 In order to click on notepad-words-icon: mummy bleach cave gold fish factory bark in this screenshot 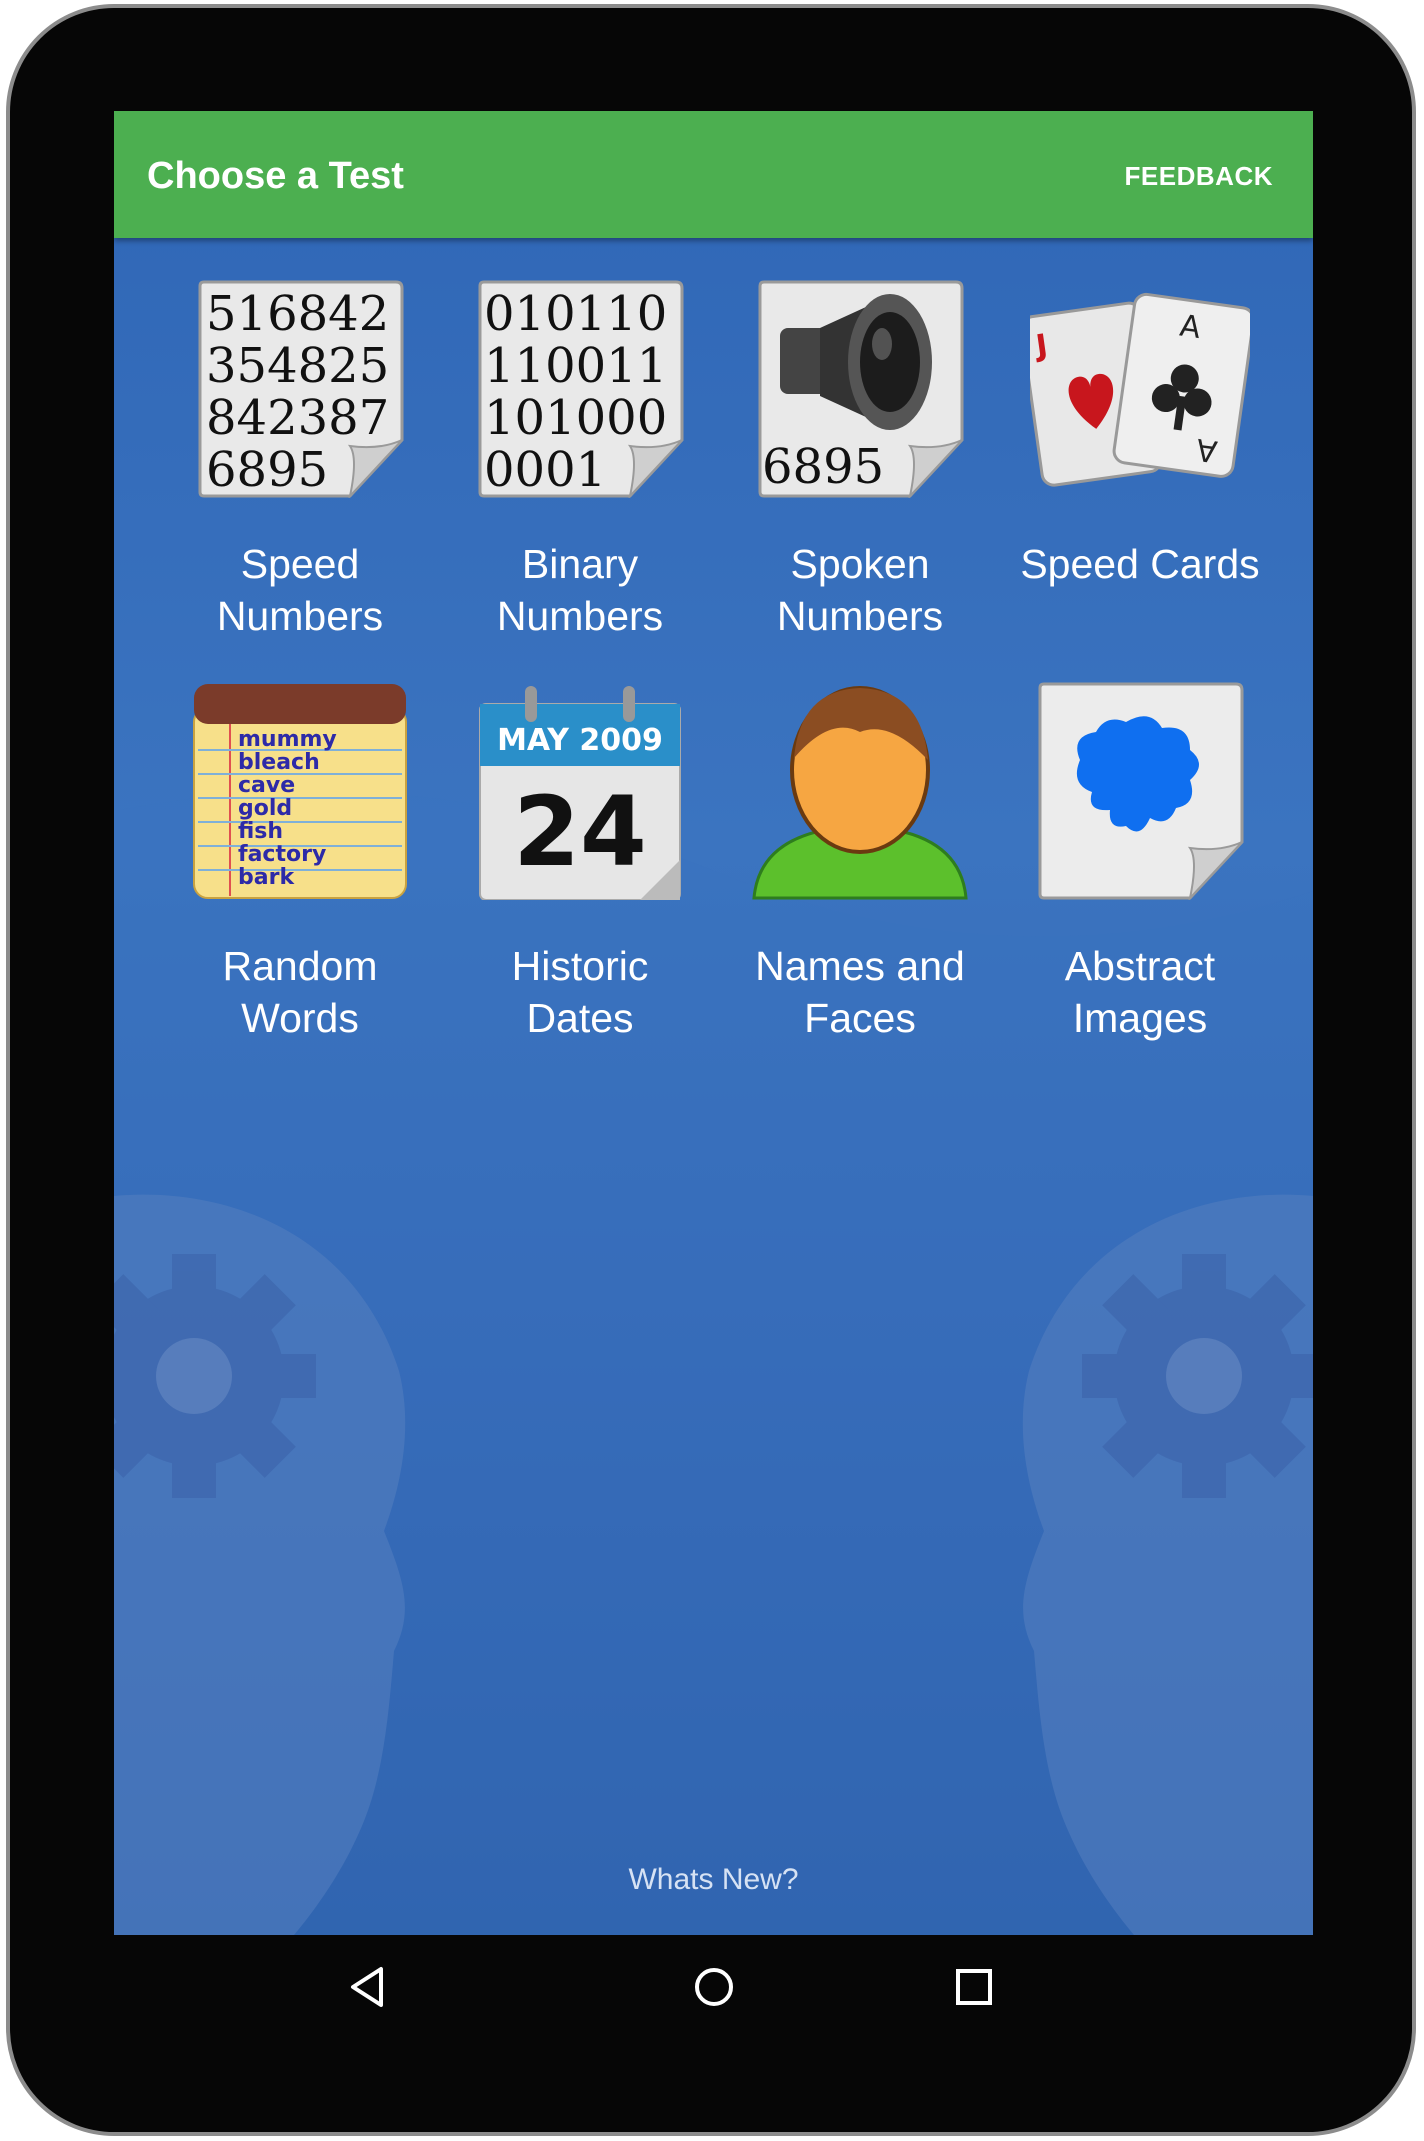, I will do `click(300, 791)`.